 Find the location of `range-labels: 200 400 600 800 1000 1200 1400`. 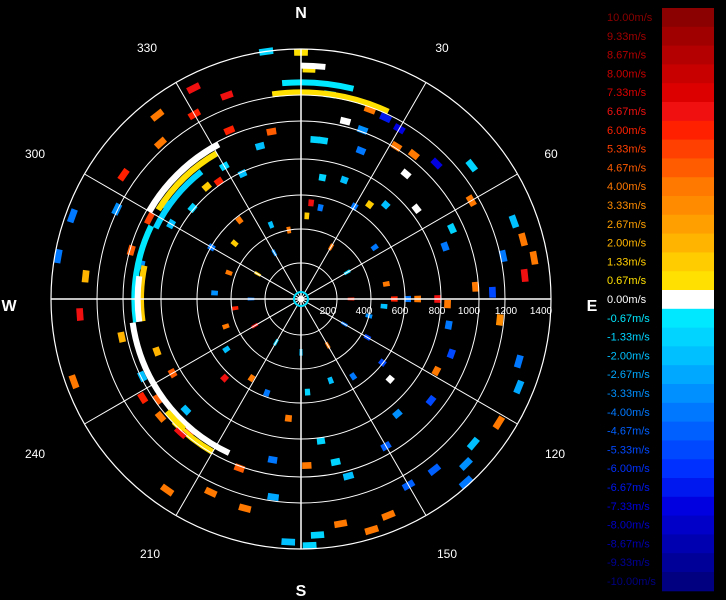

range-labels: 200 400 600 800 1000 1200 1400 is located at coordinates (436, 311).